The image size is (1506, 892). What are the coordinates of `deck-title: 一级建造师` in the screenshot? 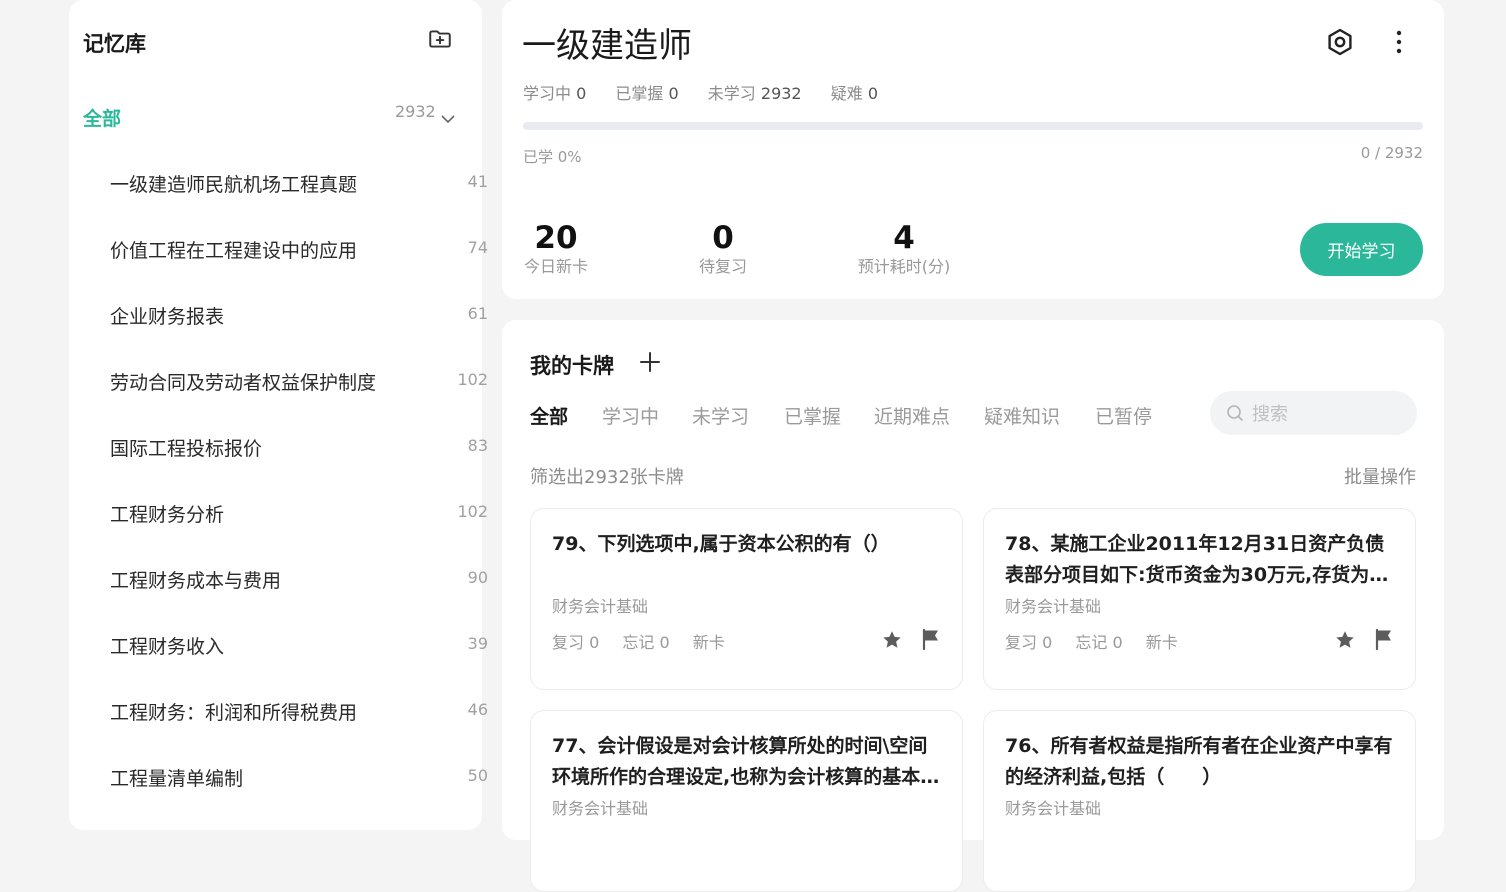 It's located at (607, 46).